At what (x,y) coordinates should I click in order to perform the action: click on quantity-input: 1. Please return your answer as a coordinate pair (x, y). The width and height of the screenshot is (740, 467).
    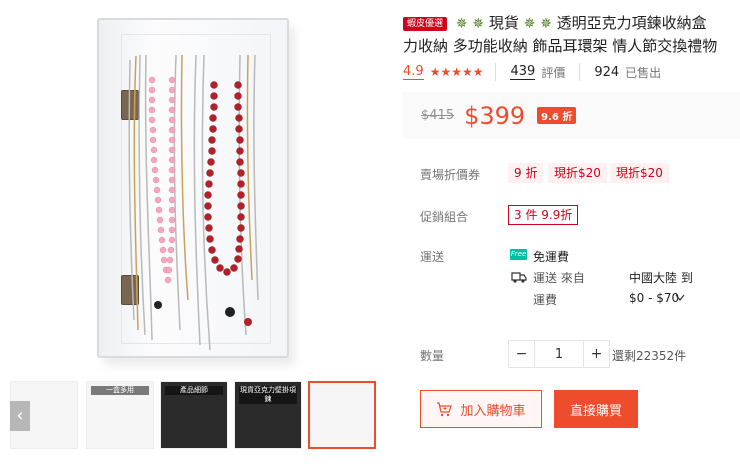
    Looking at the image, I should click on (559, 354).